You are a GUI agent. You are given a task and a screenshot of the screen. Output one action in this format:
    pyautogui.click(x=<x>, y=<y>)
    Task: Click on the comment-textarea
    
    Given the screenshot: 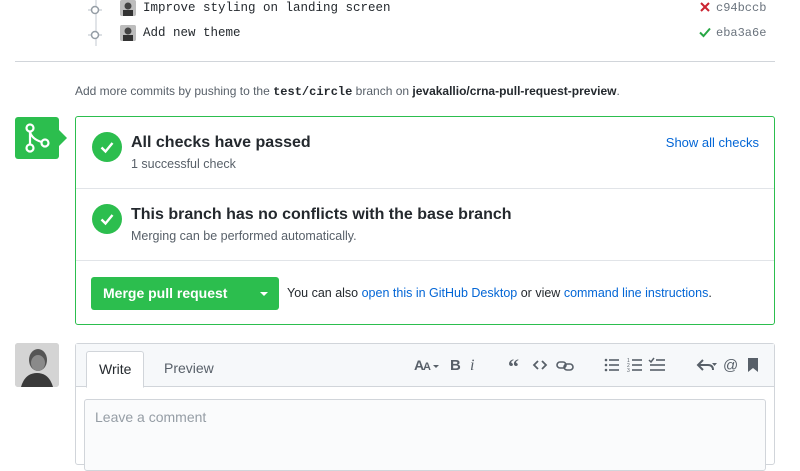 What is the action you would take?
    pyautogui.click(x=425, y=417)
    